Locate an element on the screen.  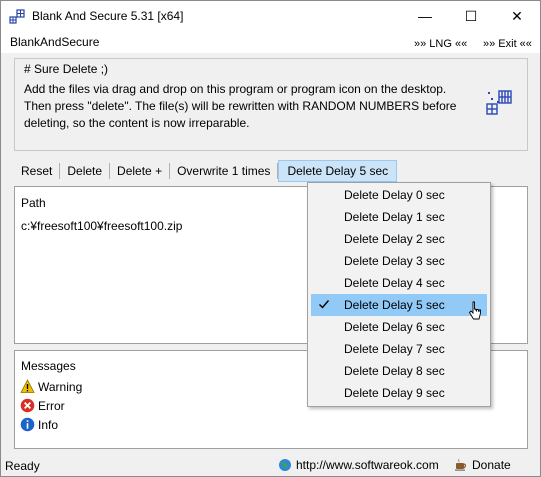
menu-item-label: Delete Delay 6 sec is located at coordinates (394, 327).